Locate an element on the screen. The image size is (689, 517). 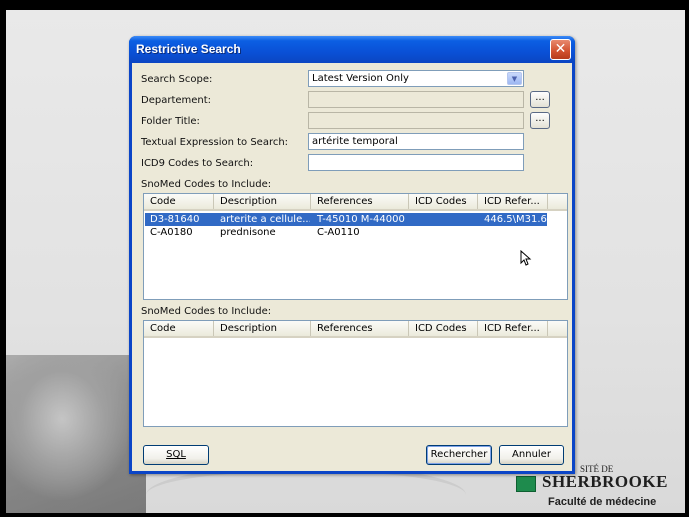
cell-references: C-A0110 is located at coordinates (338, 232).